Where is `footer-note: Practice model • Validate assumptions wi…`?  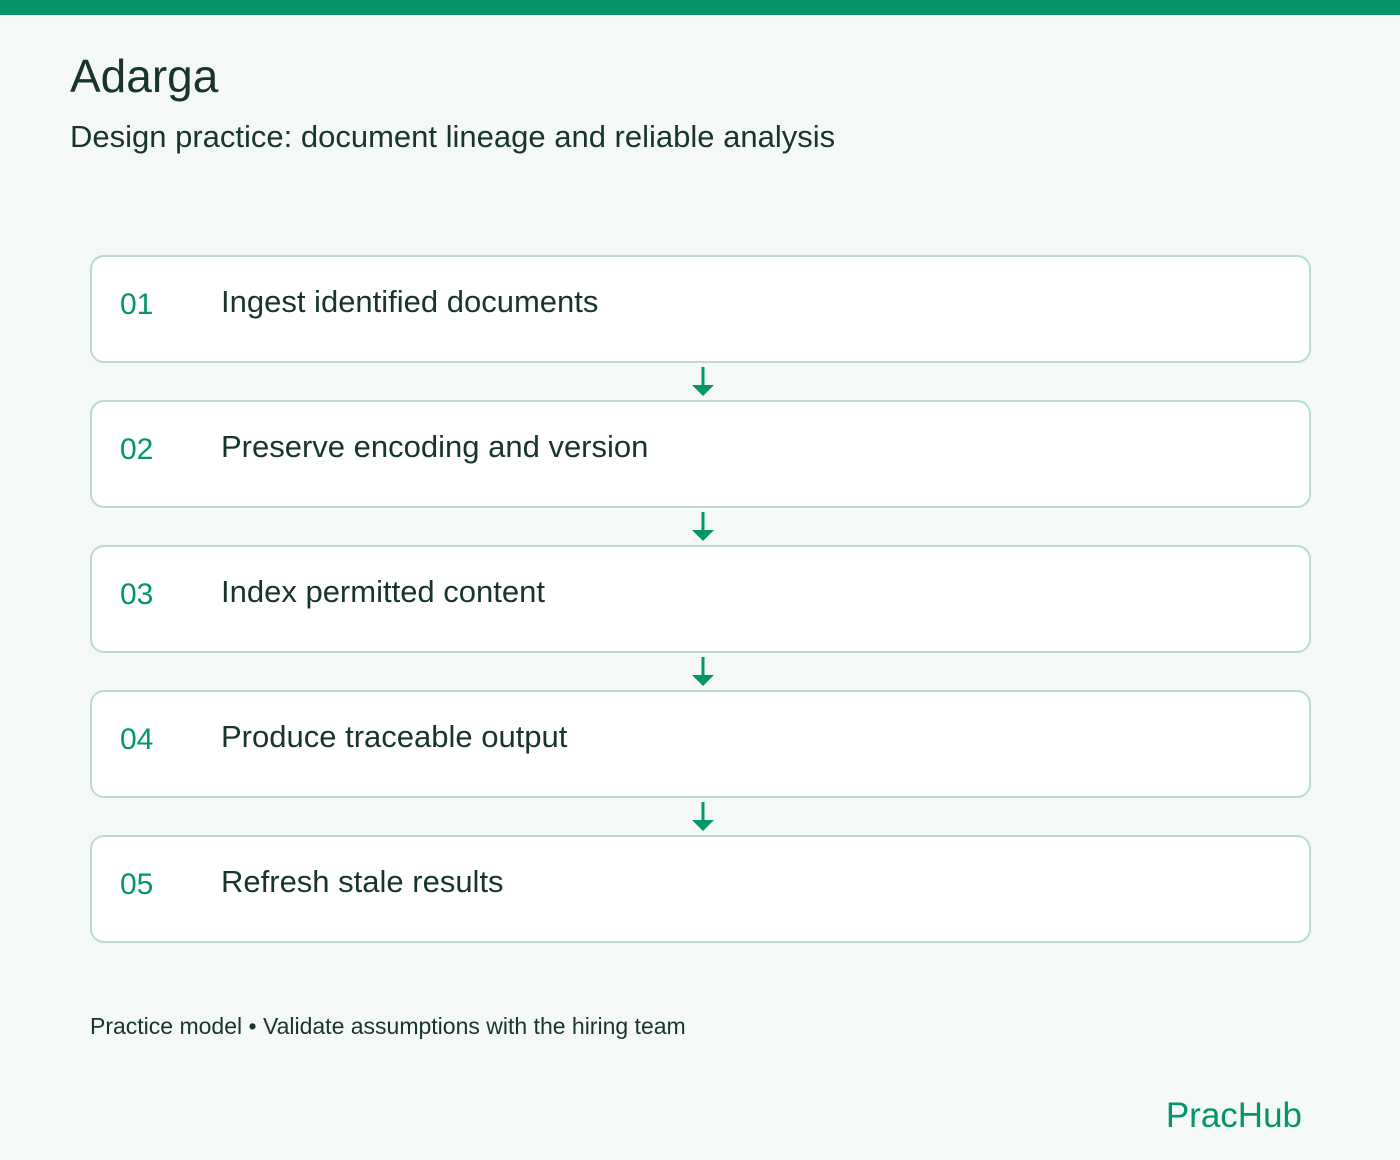
footer-note: Practice model • Validate assumptions wi… is located at coordinates (388, 1026).